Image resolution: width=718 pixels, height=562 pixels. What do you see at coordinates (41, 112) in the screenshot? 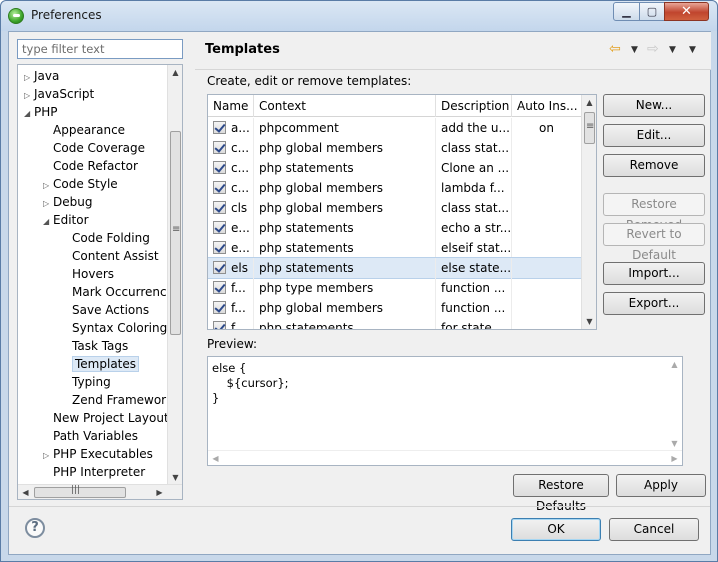
I see `tree-item: ◢ PHP` at bounding box center [41, 112].